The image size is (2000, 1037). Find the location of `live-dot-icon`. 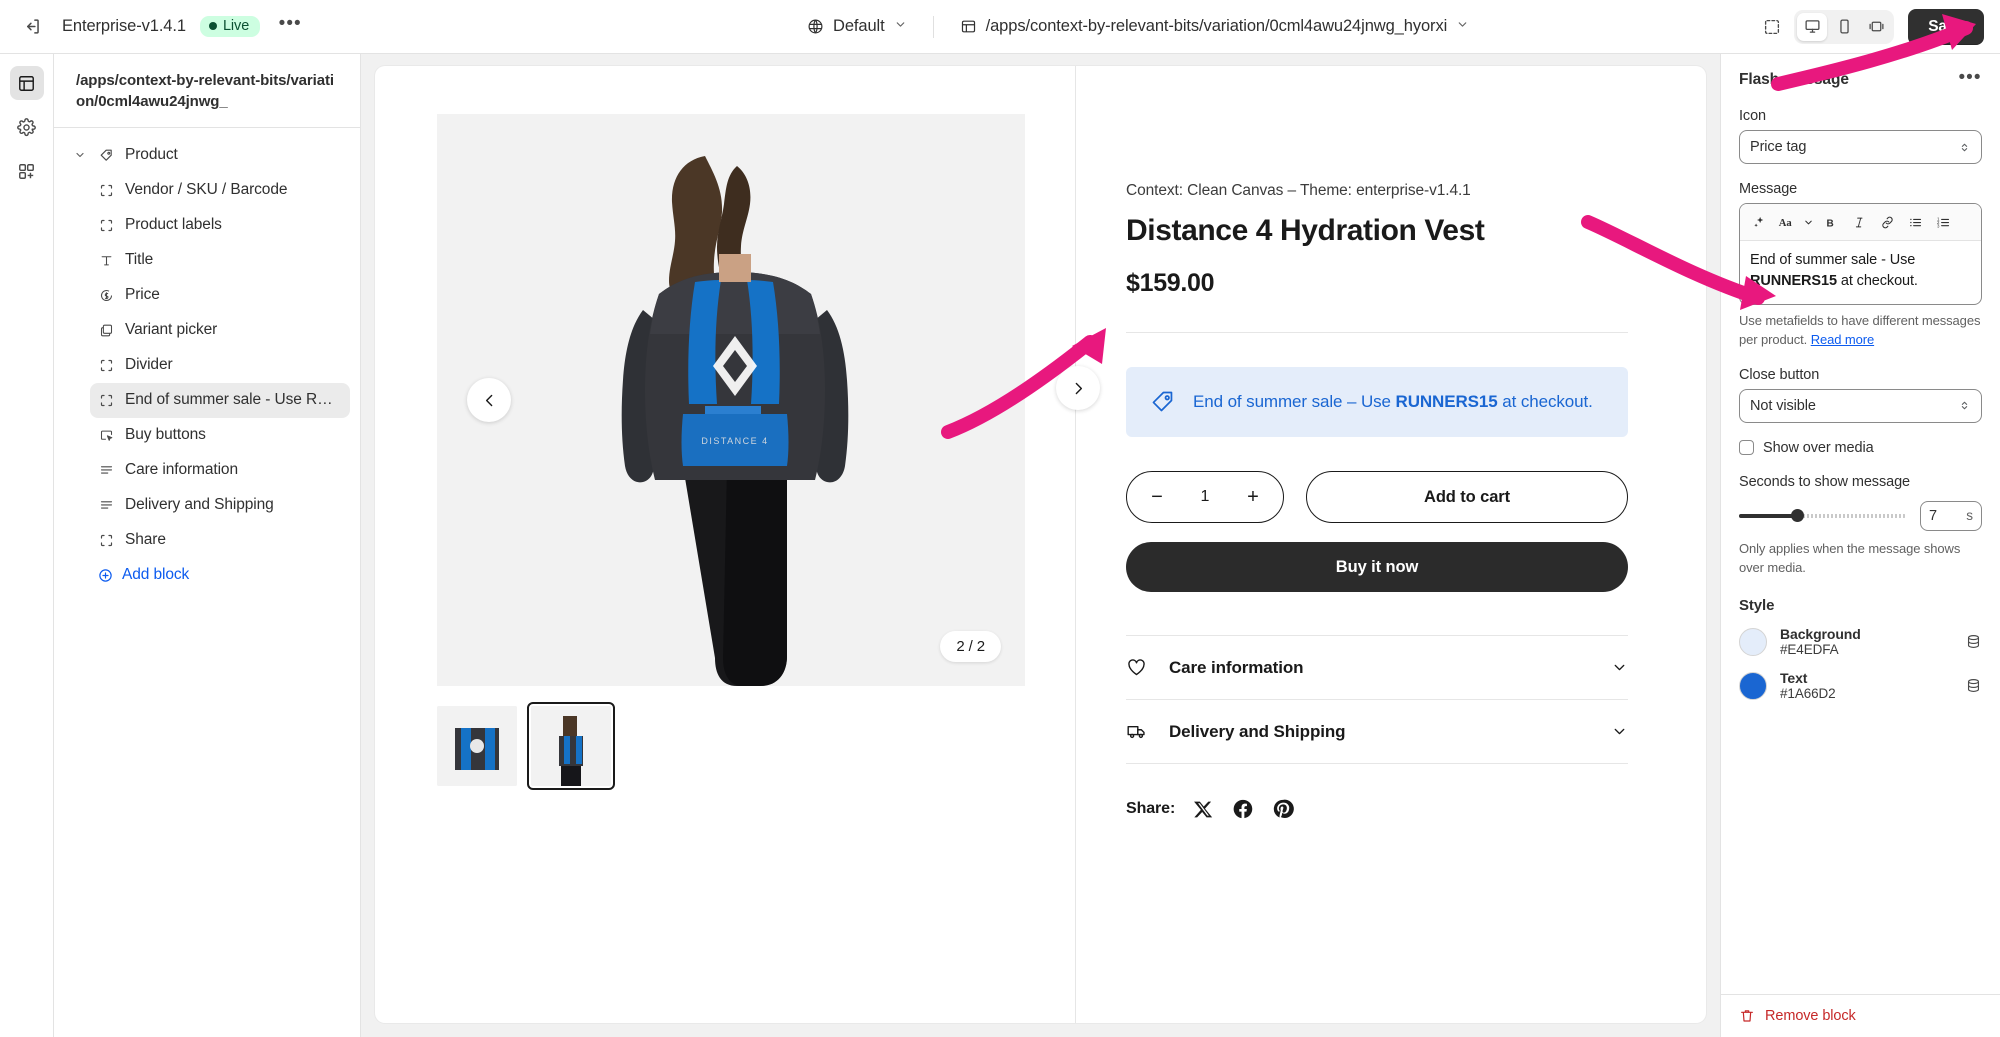

live-dot-icon is located at coordinates (212, 26).